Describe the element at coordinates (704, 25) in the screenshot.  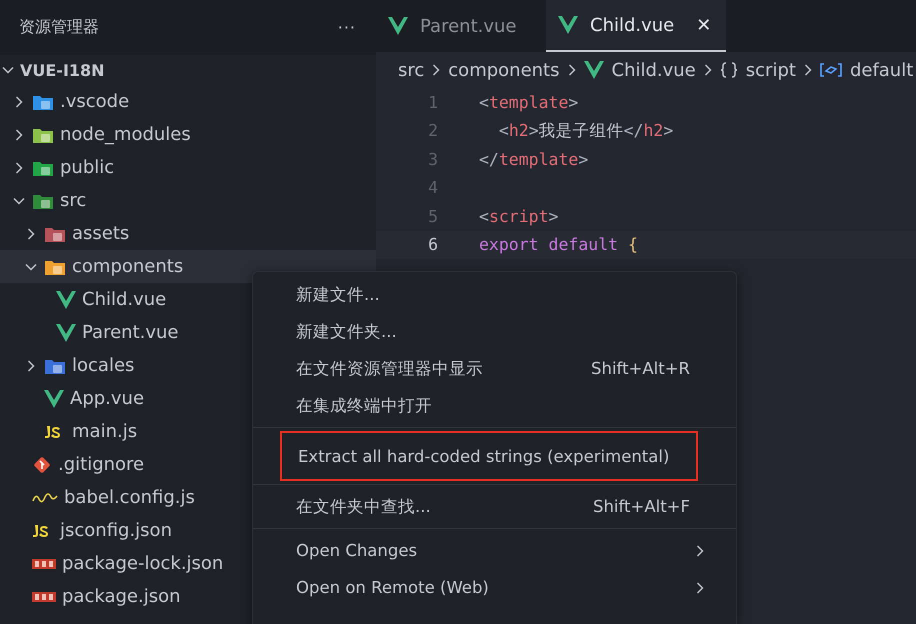
I see `close-button: ✕` at that location.